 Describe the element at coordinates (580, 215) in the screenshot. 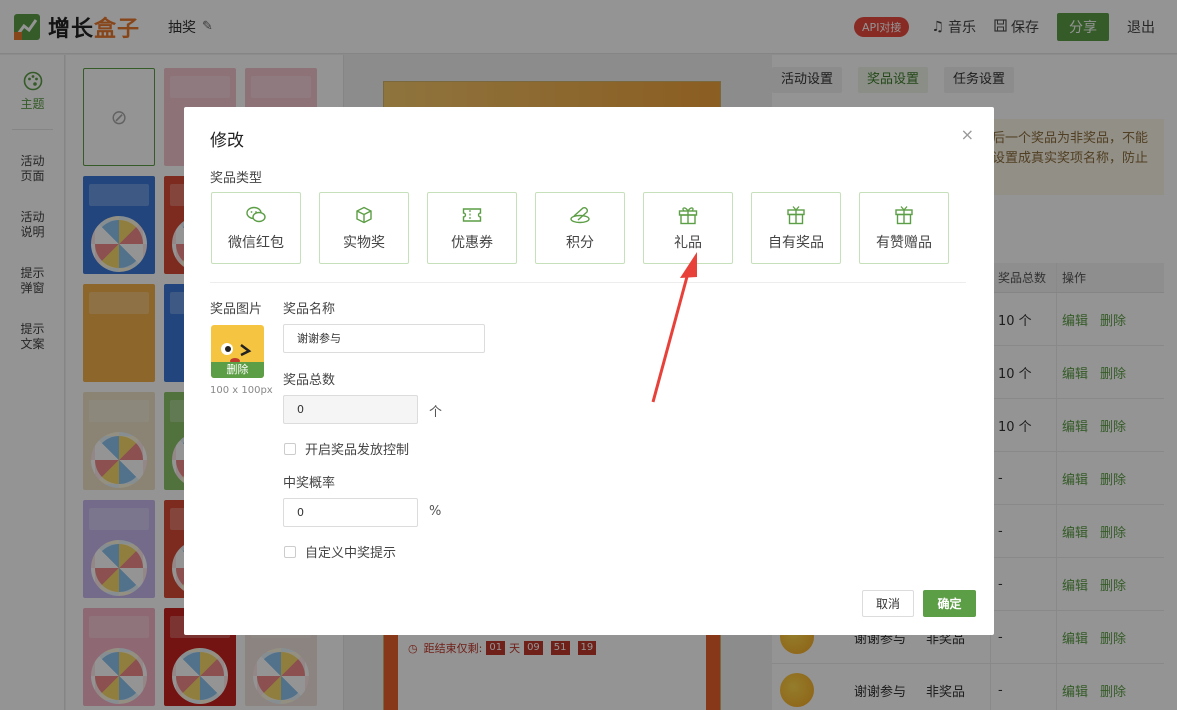

I see `coins-icon` at that location.